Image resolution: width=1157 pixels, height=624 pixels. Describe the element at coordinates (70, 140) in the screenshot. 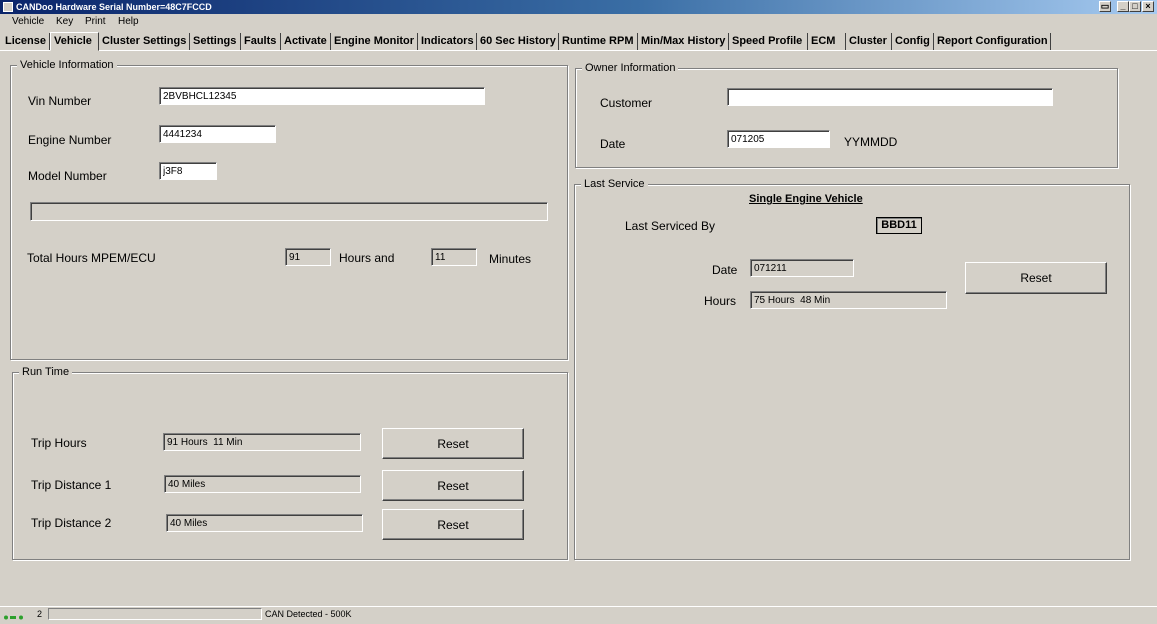

I see `engine-number-label: Engine Number` at that location.